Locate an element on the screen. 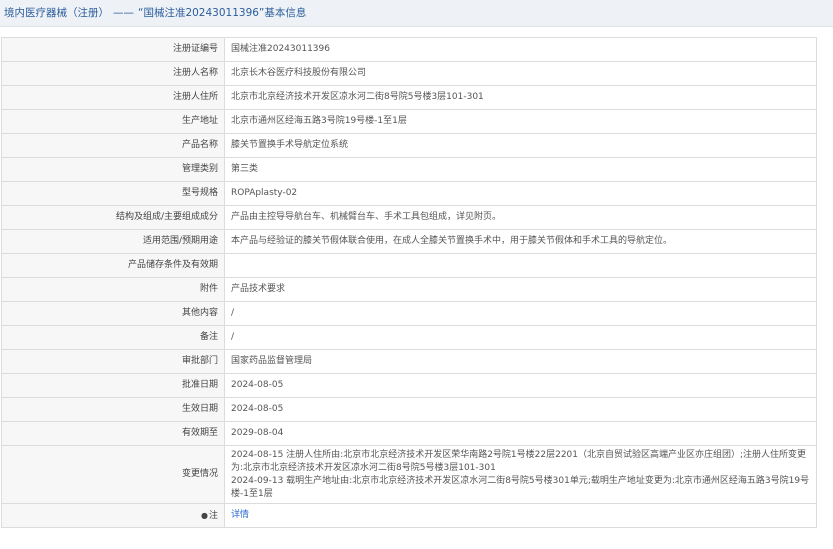  note-label: 注 is located at coordinates (213, 515).